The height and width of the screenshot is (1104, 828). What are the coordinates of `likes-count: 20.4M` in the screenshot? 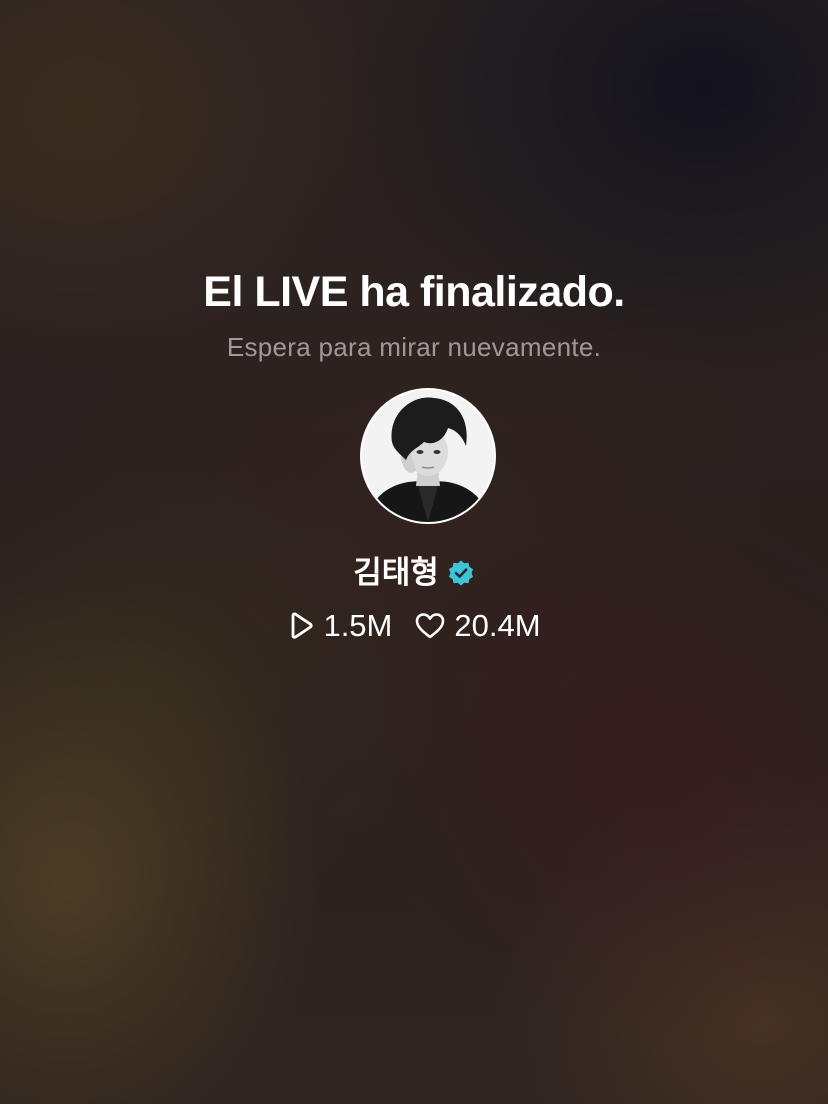 It's located at (497, 625).